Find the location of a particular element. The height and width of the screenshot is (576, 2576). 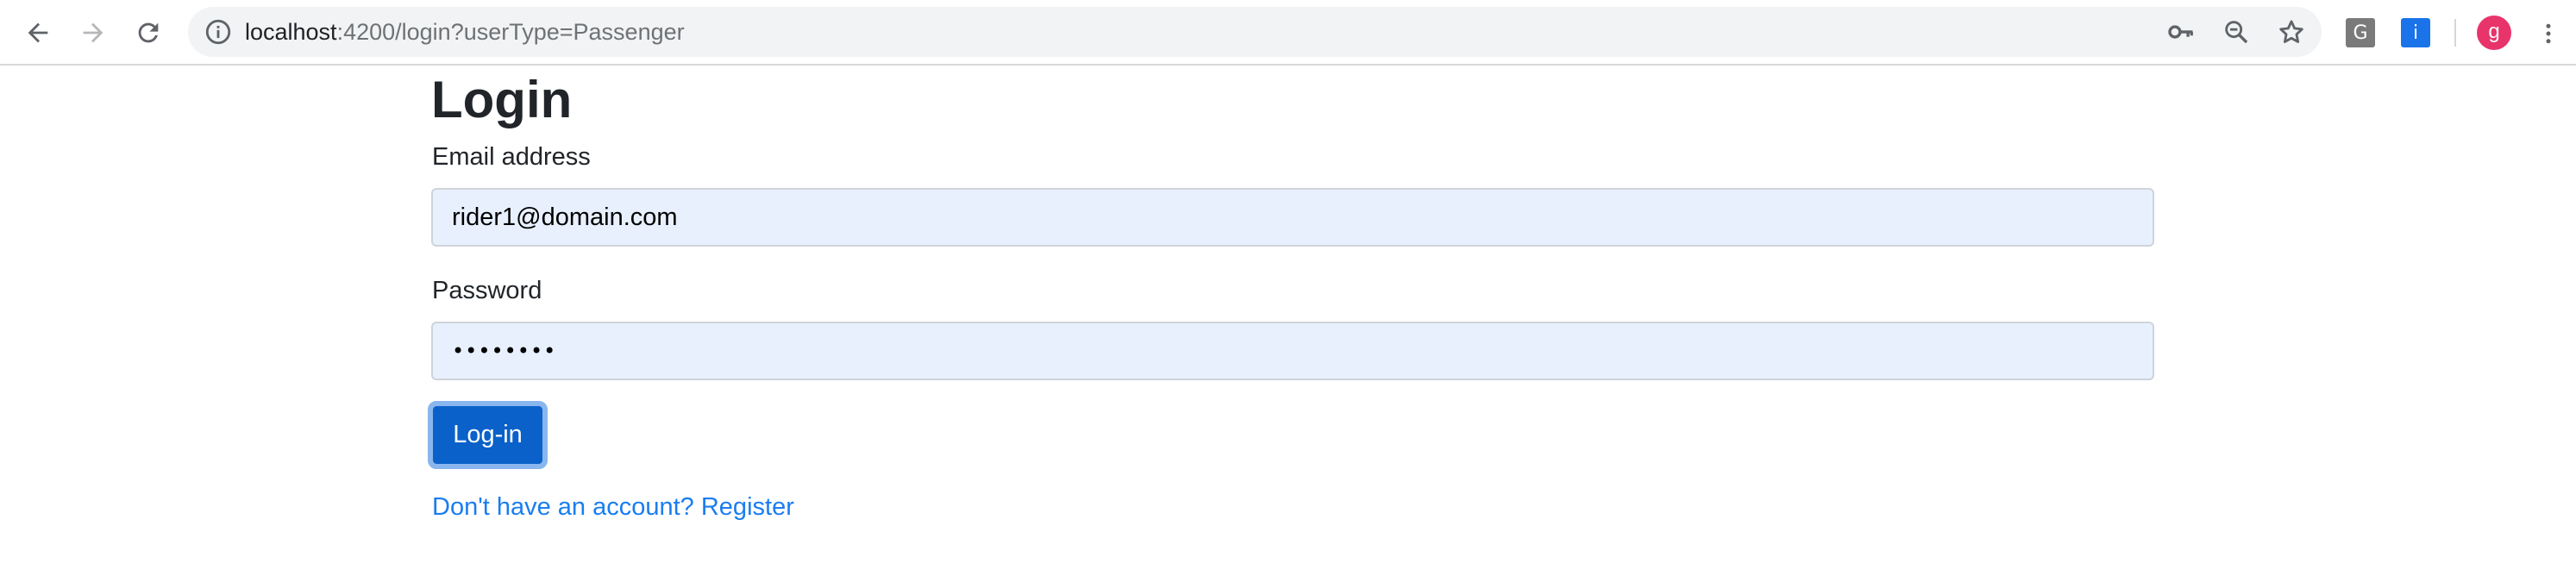

extension-i-letter: i is located at coordinates (2415, 33).